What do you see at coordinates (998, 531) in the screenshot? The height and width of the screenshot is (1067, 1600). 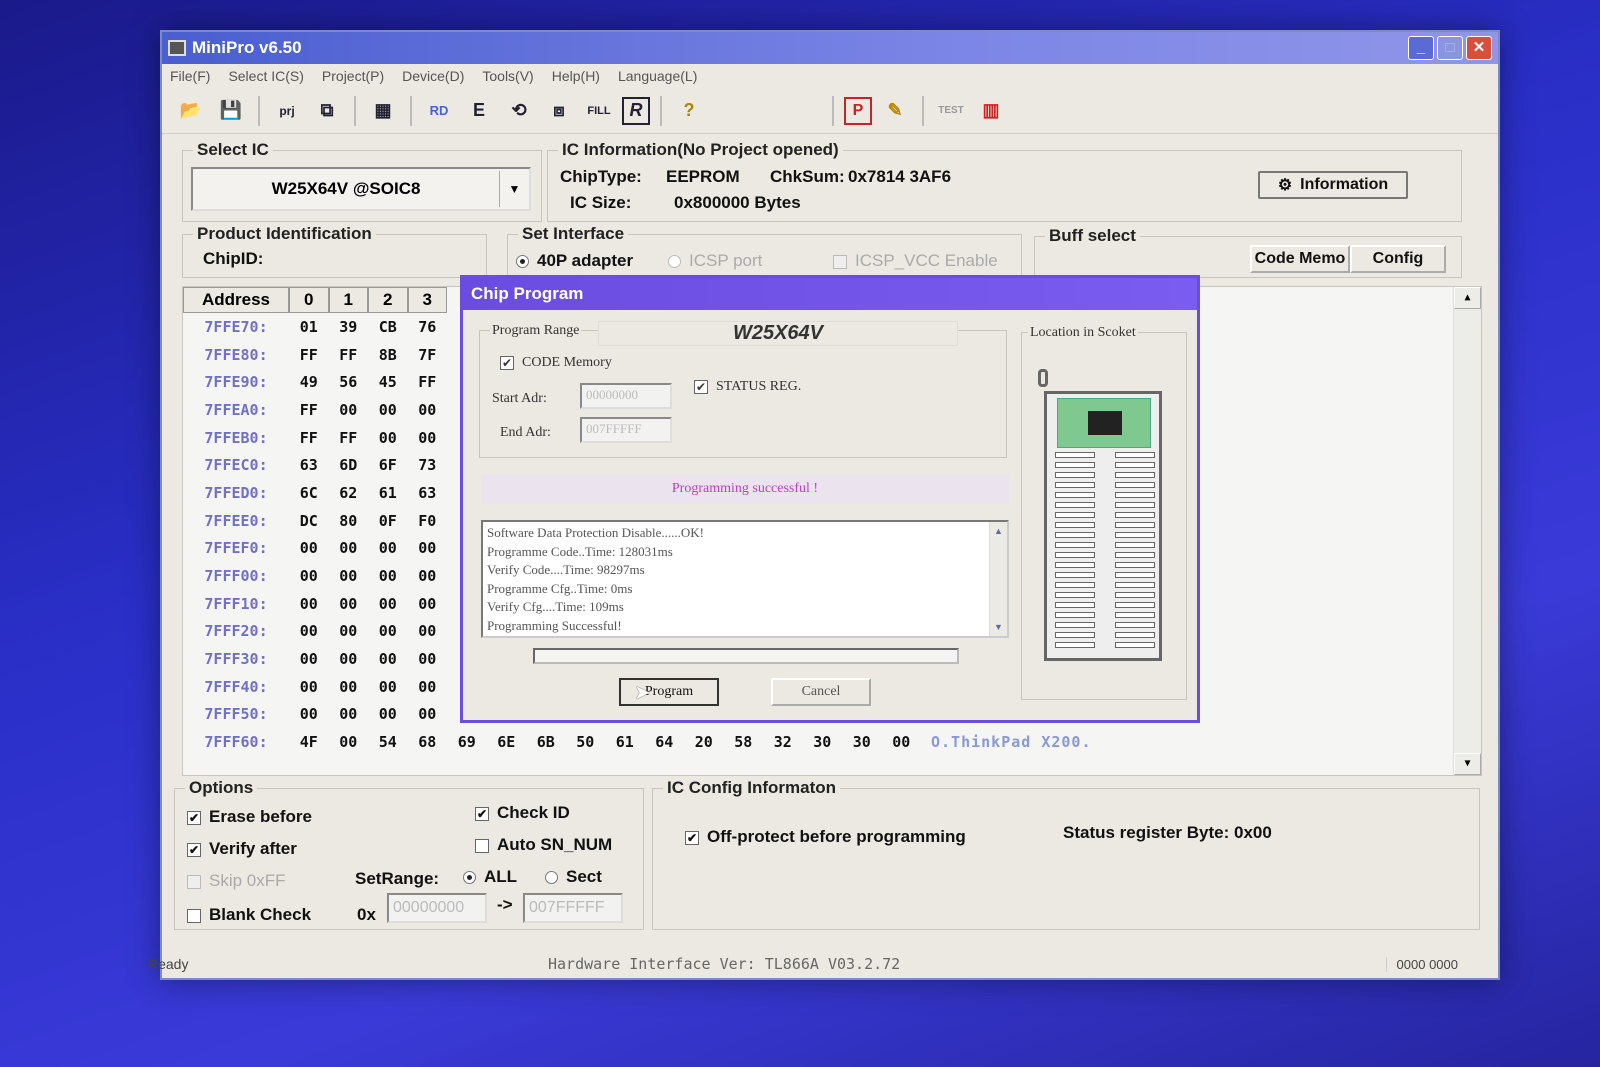 I see `log-scroll-up-icon: ▲` at bounding box center [998, 531].